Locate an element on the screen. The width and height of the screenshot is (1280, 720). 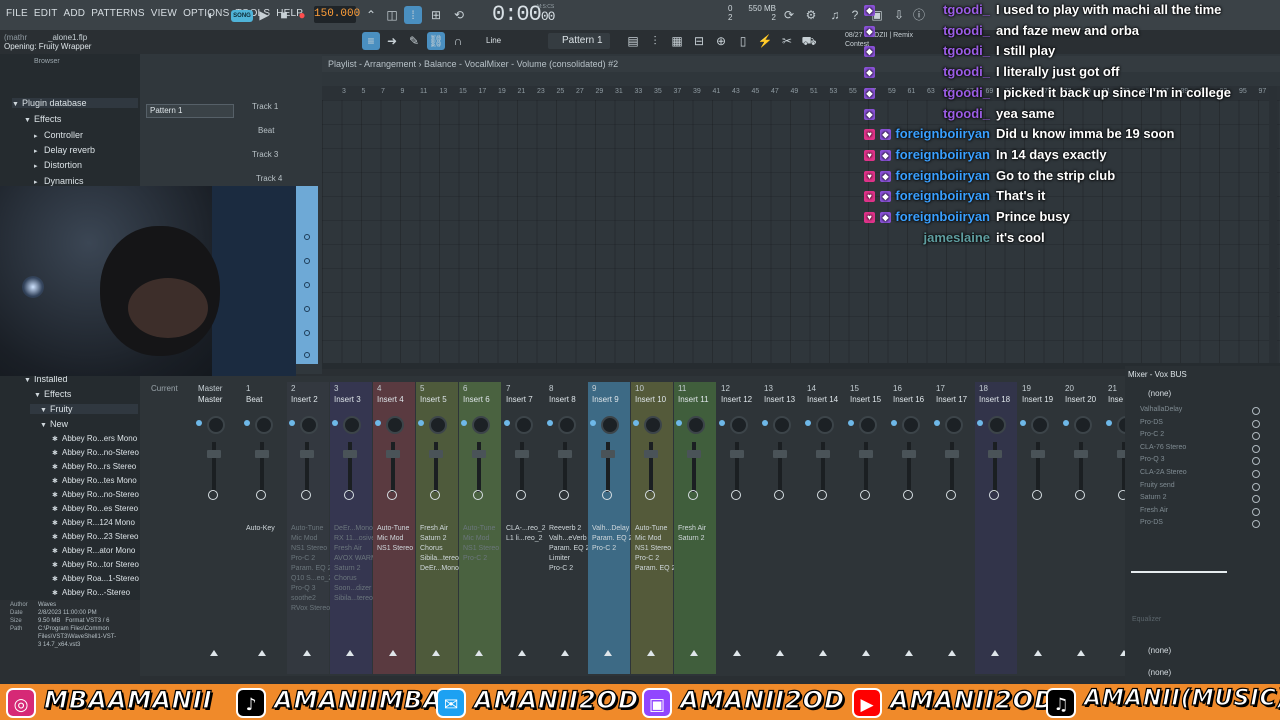
plugin-item: ✱ Abbey Ro...es Stereo is located at coordinates (95, 508).